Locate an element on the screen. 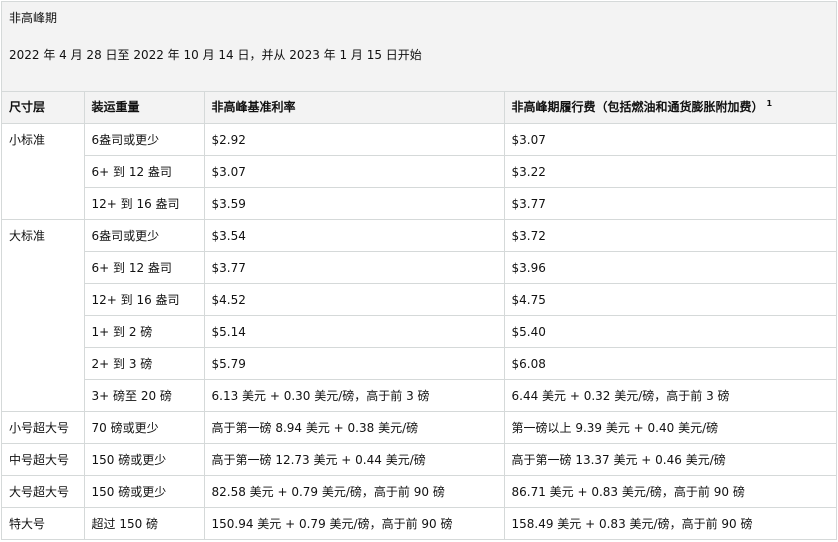 This screenshot has height=542, width=838. table-row: 6+ 到 12 盎司 $3.07 $3.22 is located at coordinates (419, 171).